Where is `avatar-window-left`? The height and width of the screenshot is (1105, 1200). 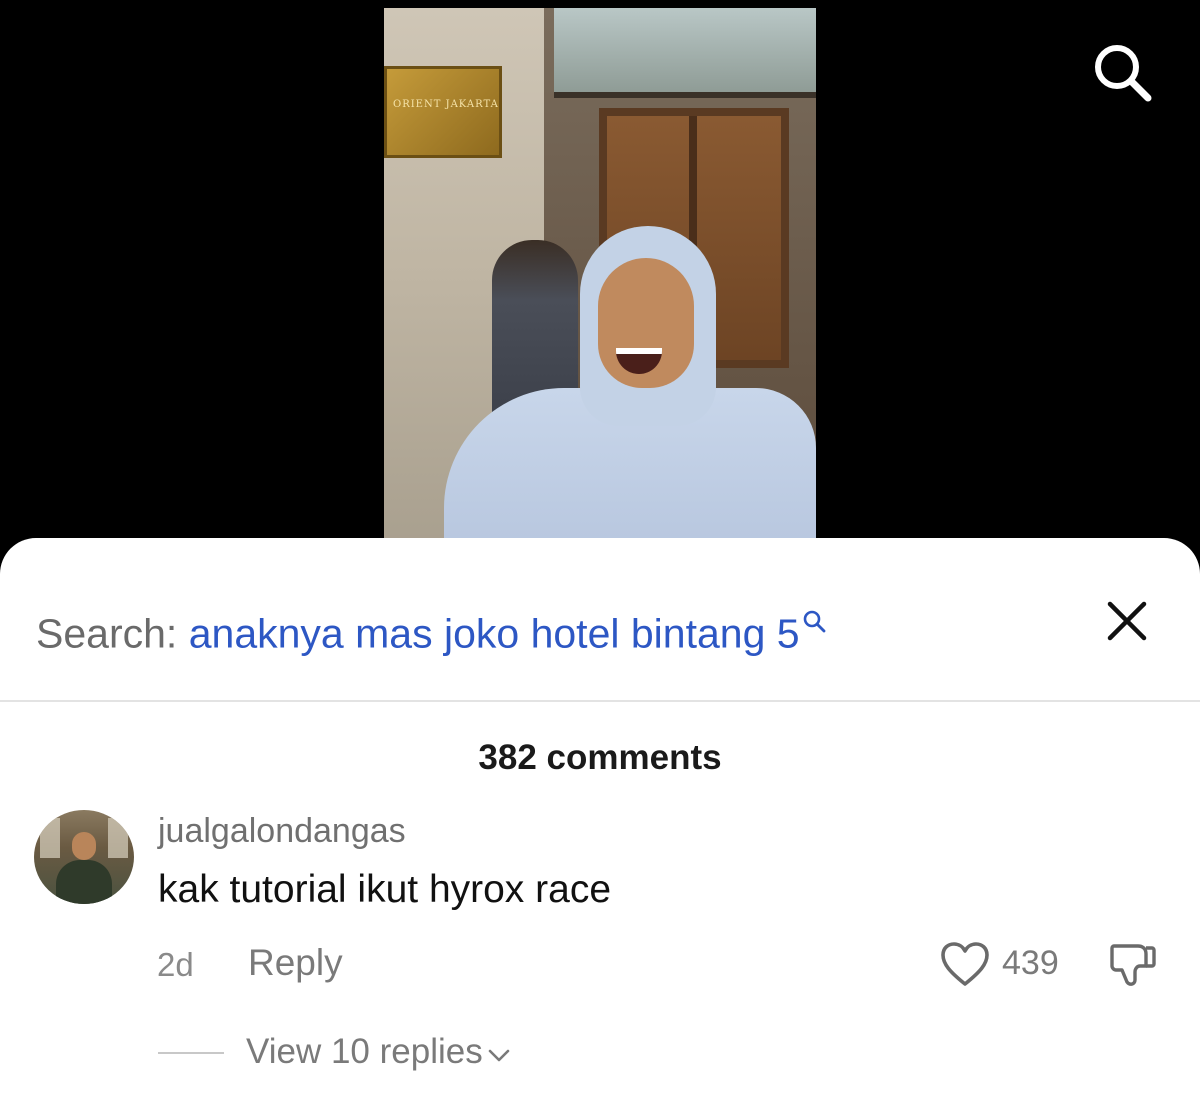 avatar-window-left is located at coordinates (50, 838).